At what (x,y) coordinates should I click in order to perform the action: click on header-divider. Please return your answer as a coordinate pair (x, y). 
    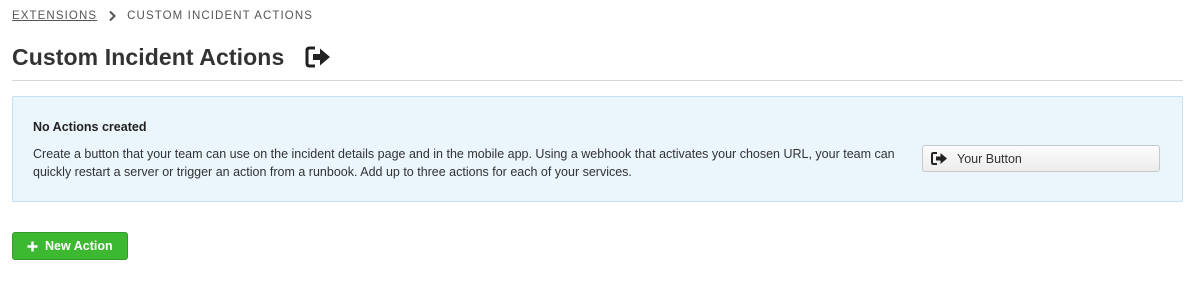
    Looking at the image, I should click on (597, 80).